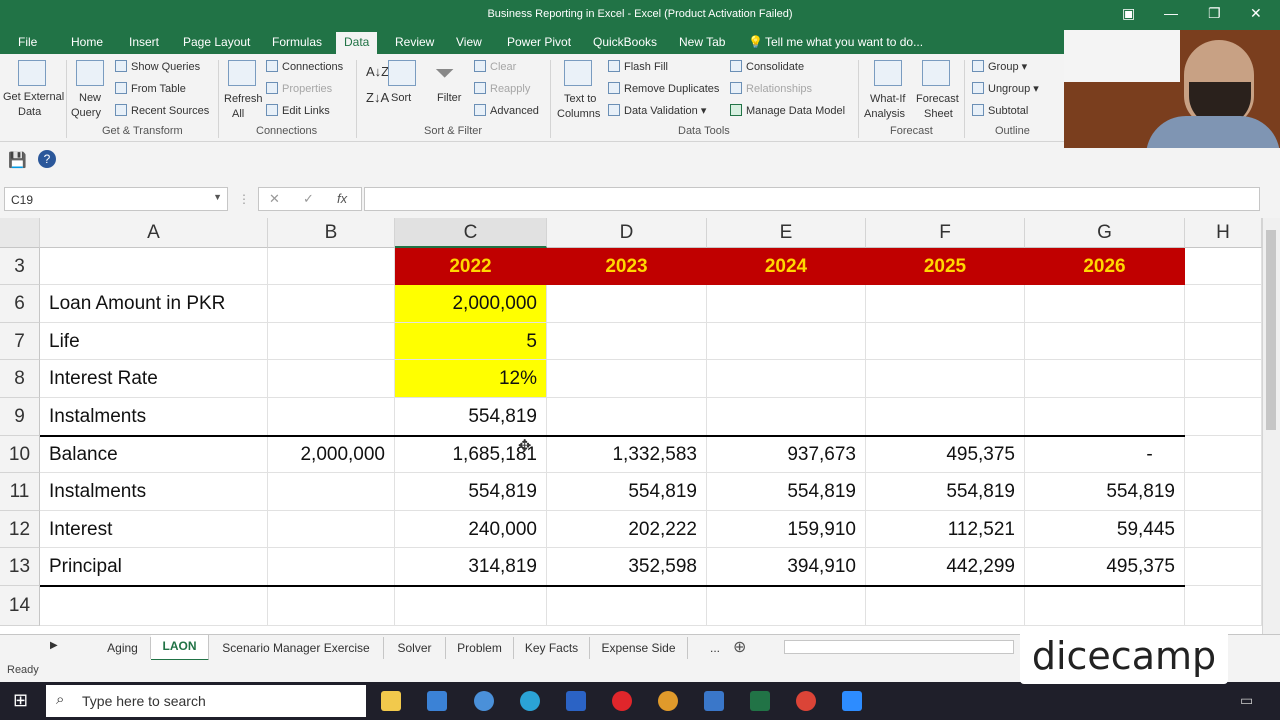  Describe the element at coordinates (20, 379) in the screenshot. I see `row-header: 8` at that location.